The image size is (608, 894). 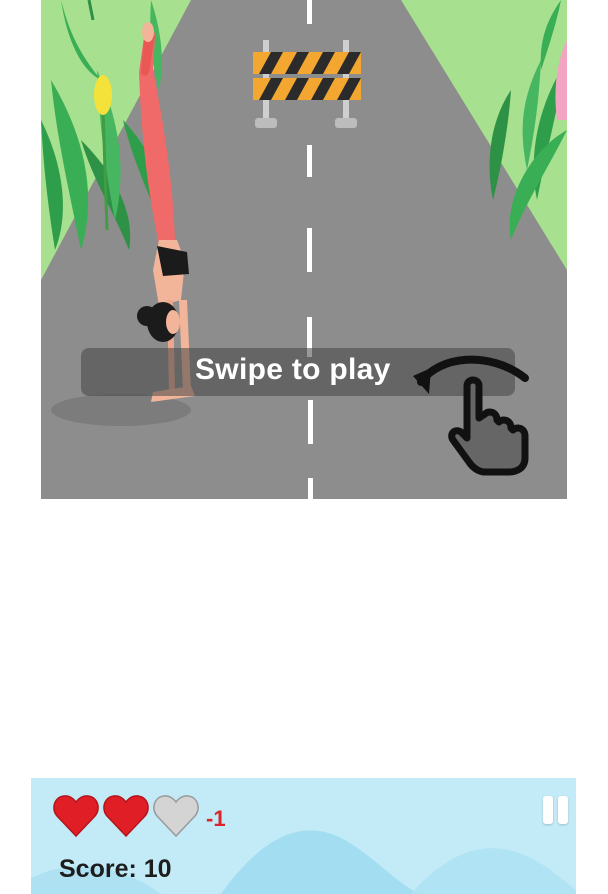 I want to click on score-label: Score: 10, so click(x=115, y=869).